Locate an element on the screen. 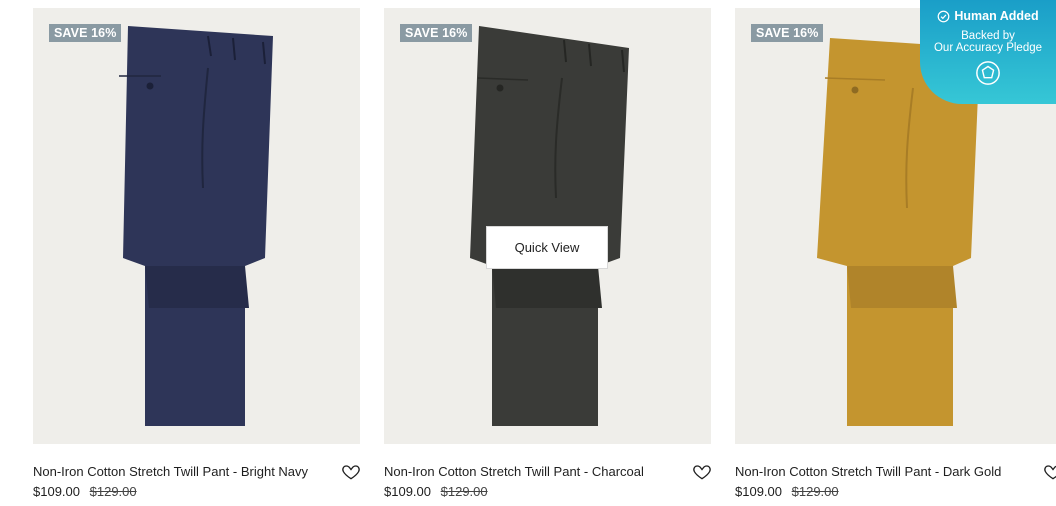 This screenshot has height=506, width=1056. pledge-title: Human Added is located at coordinates (996, 16).